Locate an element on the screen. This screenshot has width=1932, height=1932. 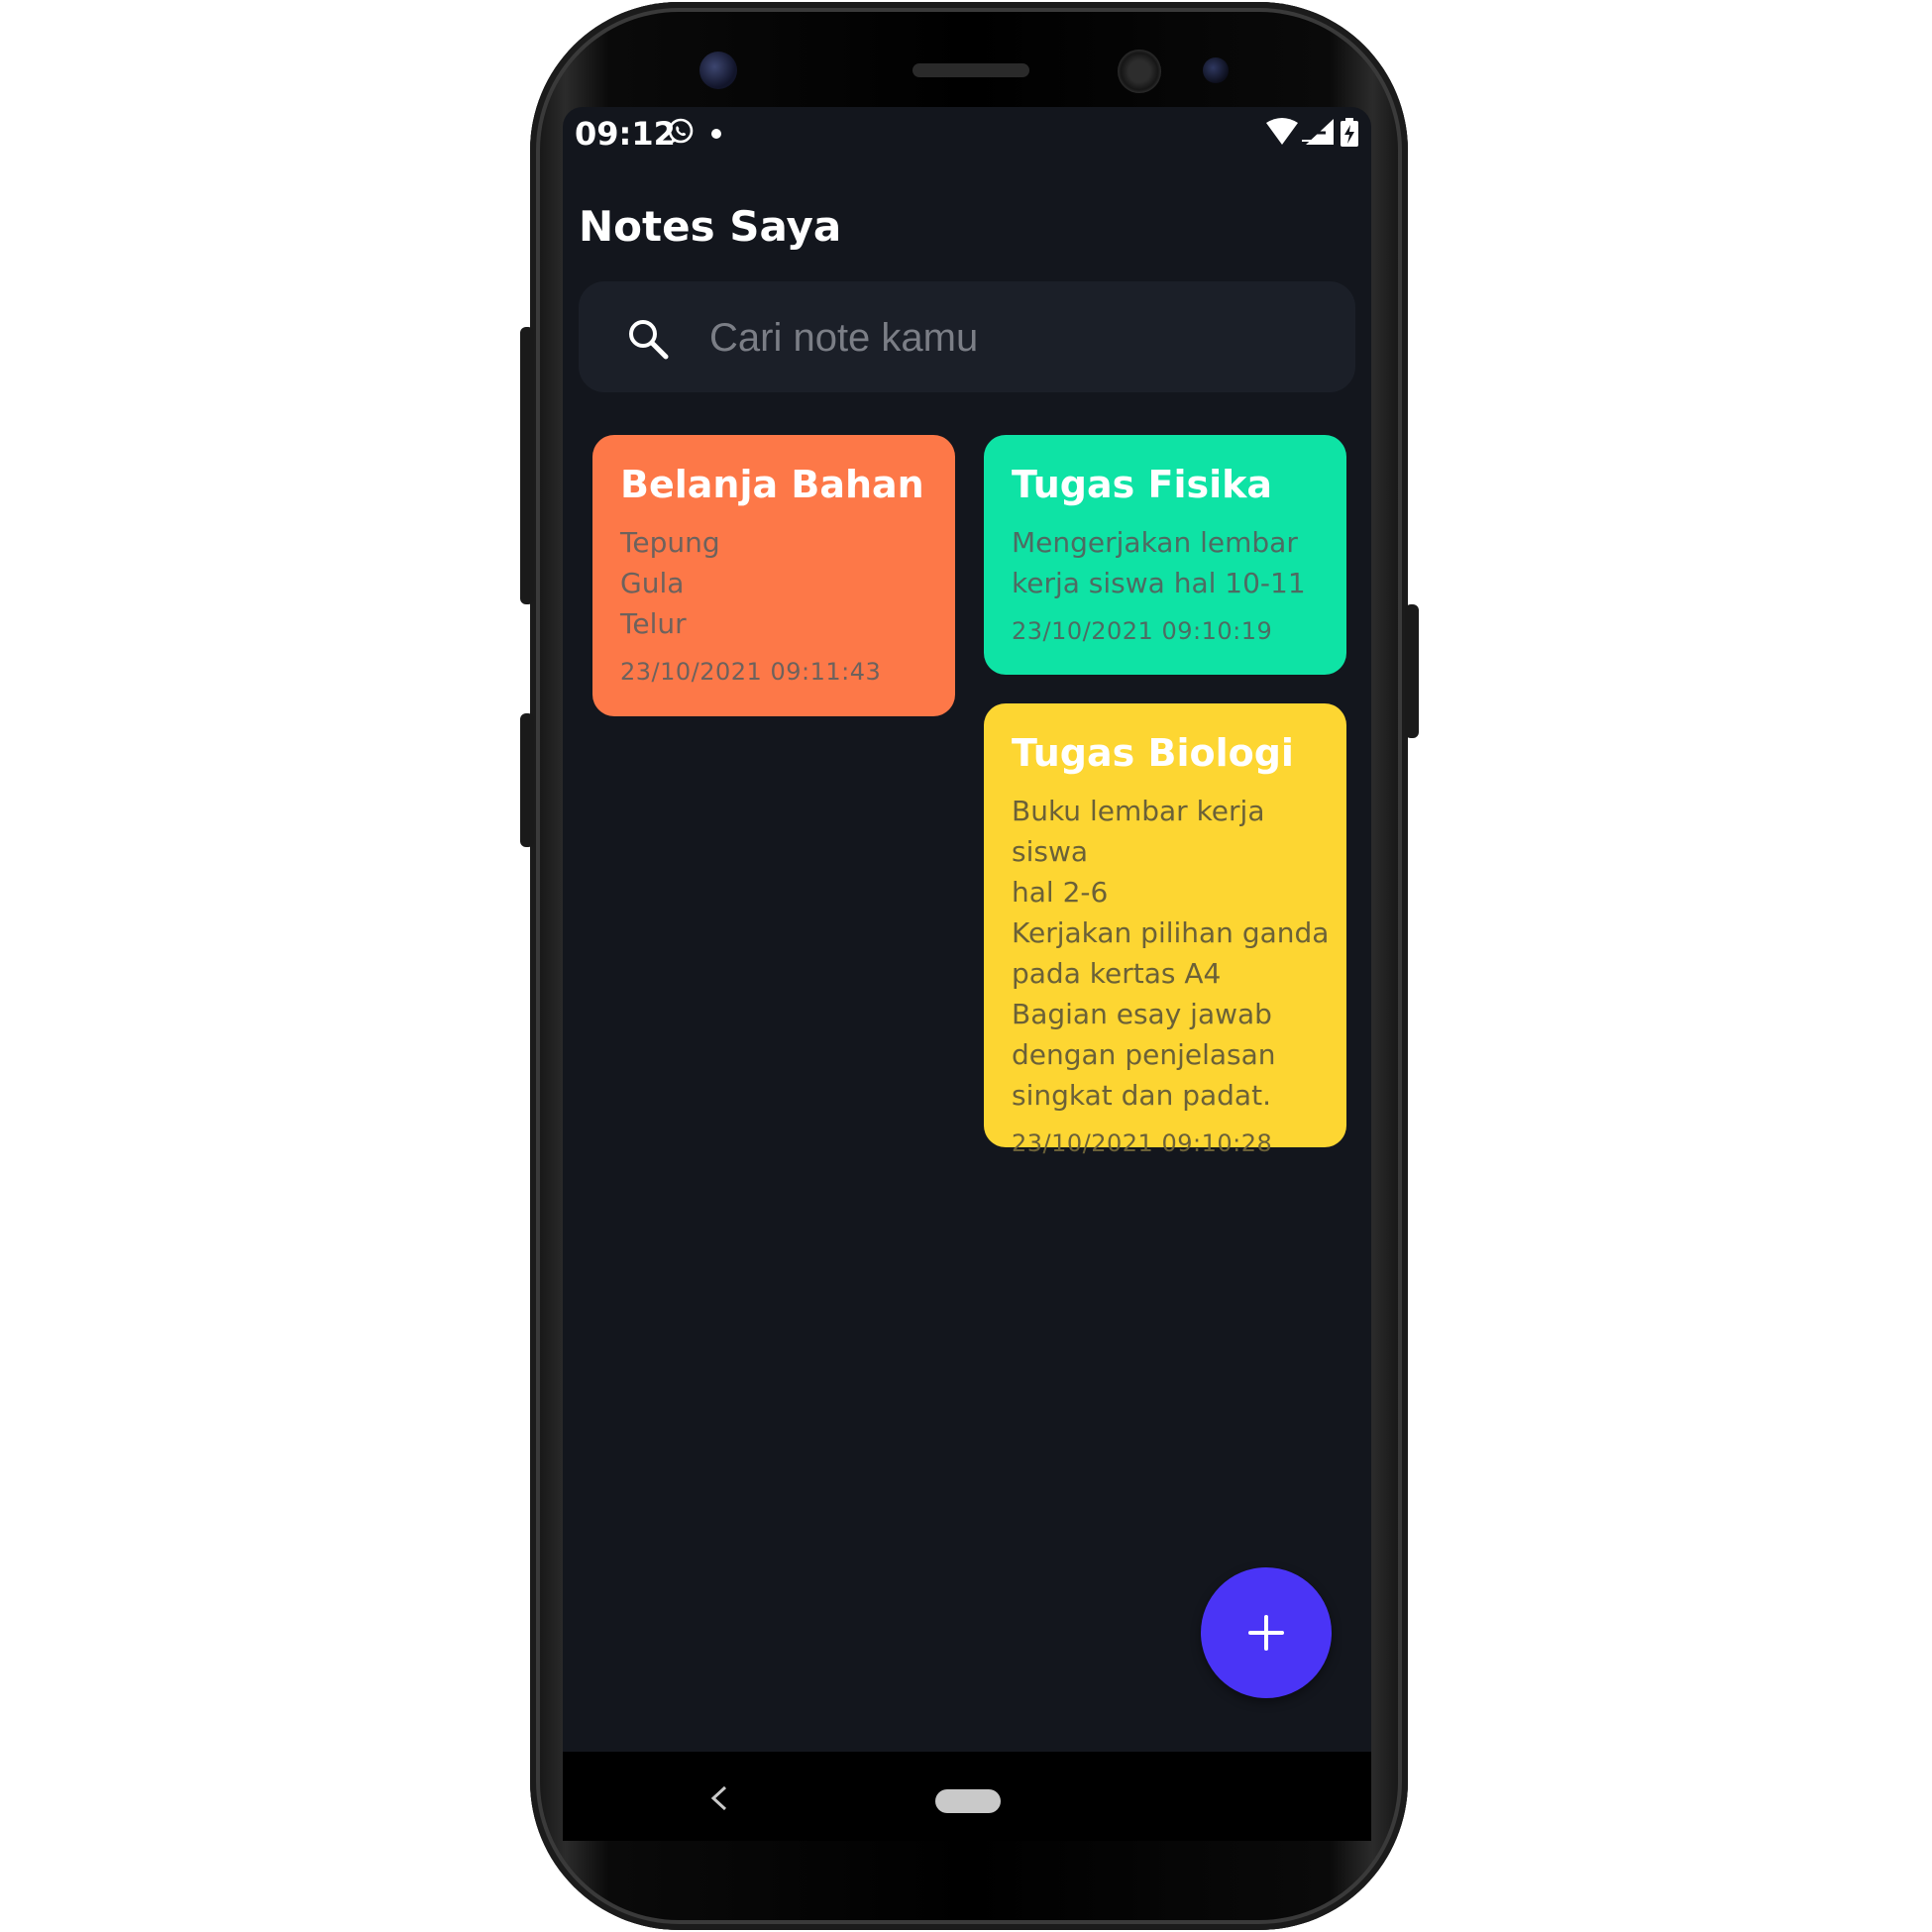
plus-icon is located at coordinates (1266, 1633).